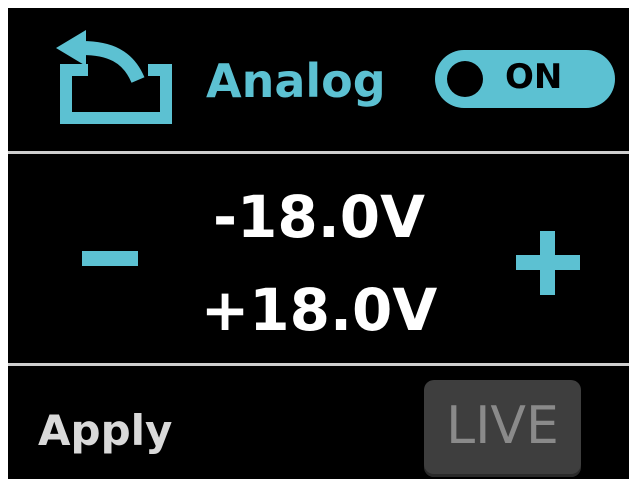 The height and width of the screenshot is (485, 637). What do you see at coordinates (296, 81) in the screenshot?
I see `page-title: Analog` at bounding box center [296, 81].